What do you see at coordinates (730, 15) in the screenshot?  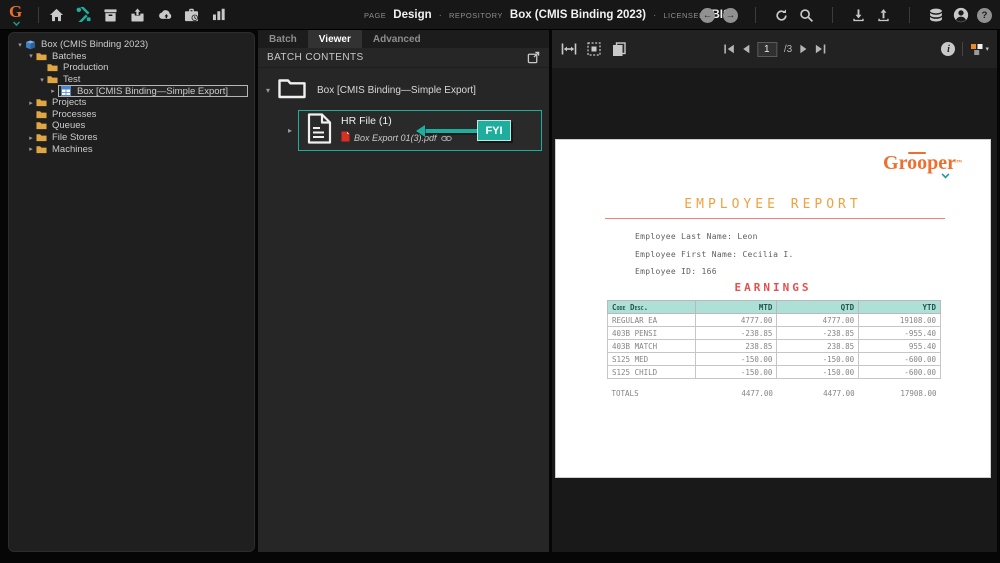 I see `forward-icon: →` at bounding box center [730, 15].